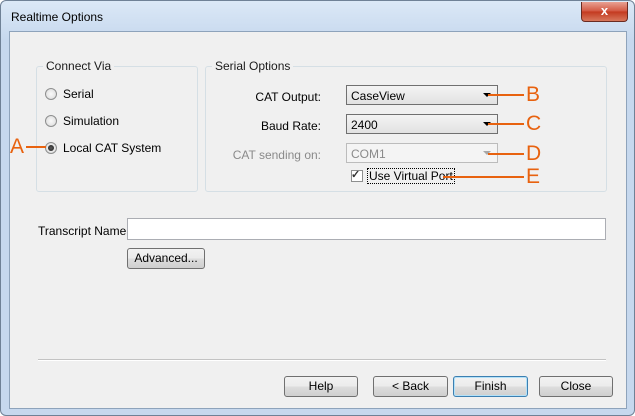 This screenshot has height=416, width=635. I want to click on close-button: Close, so click(576, 386).